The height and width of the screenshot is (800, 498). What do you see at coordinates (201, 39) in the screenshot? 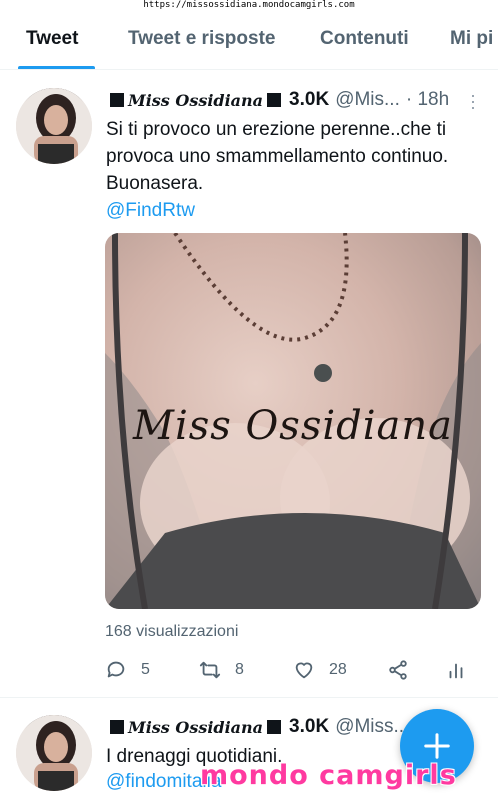
I see `tab-tweet-e-risposte: Tweet e risposte` at bounding box center [201, 39].